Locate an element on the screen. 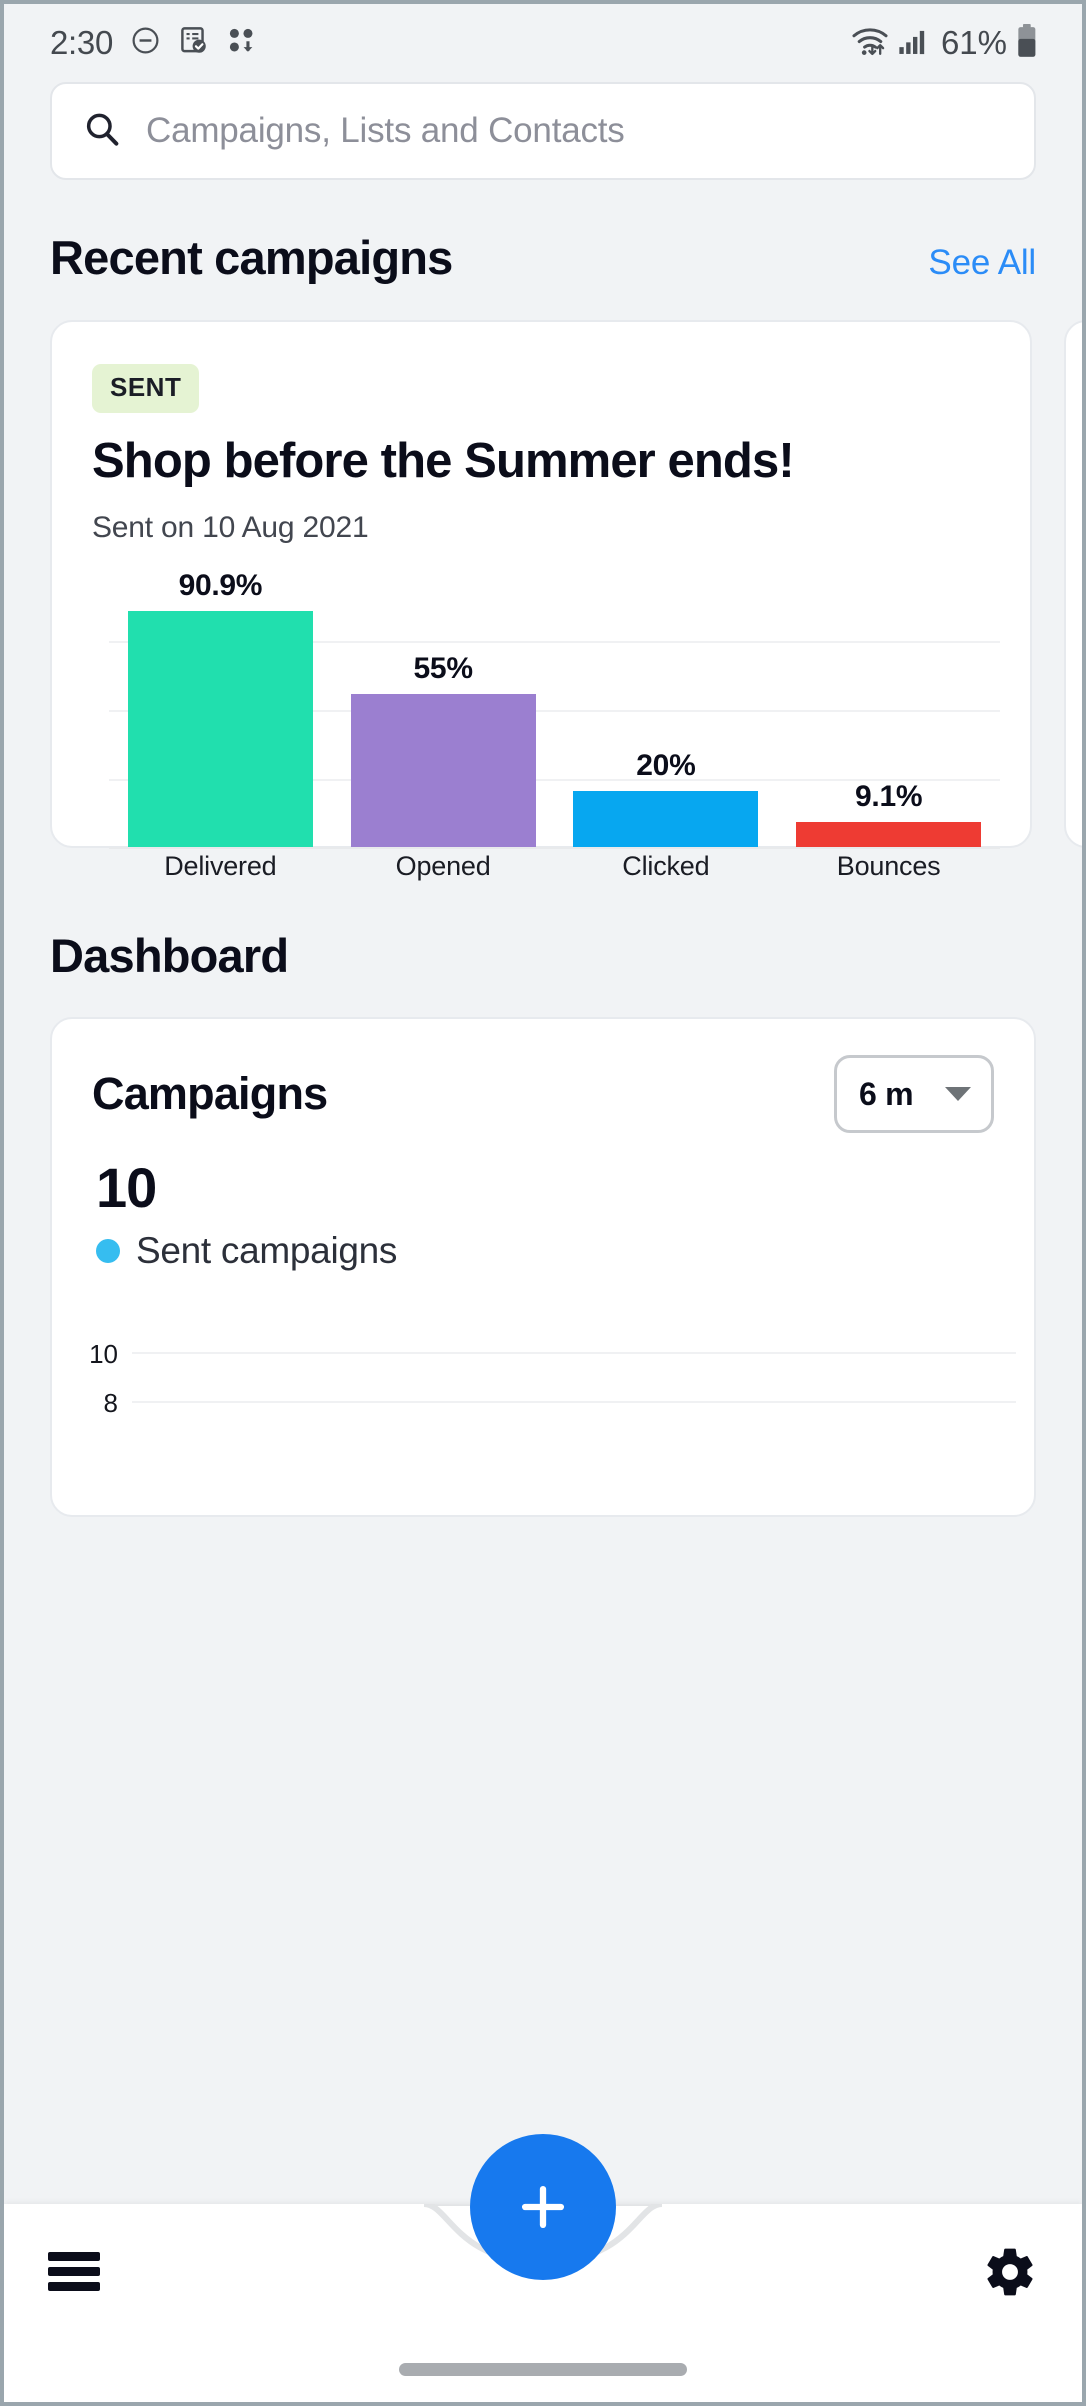  y-tick-label: 8 is located at coordinates (110, 1403).